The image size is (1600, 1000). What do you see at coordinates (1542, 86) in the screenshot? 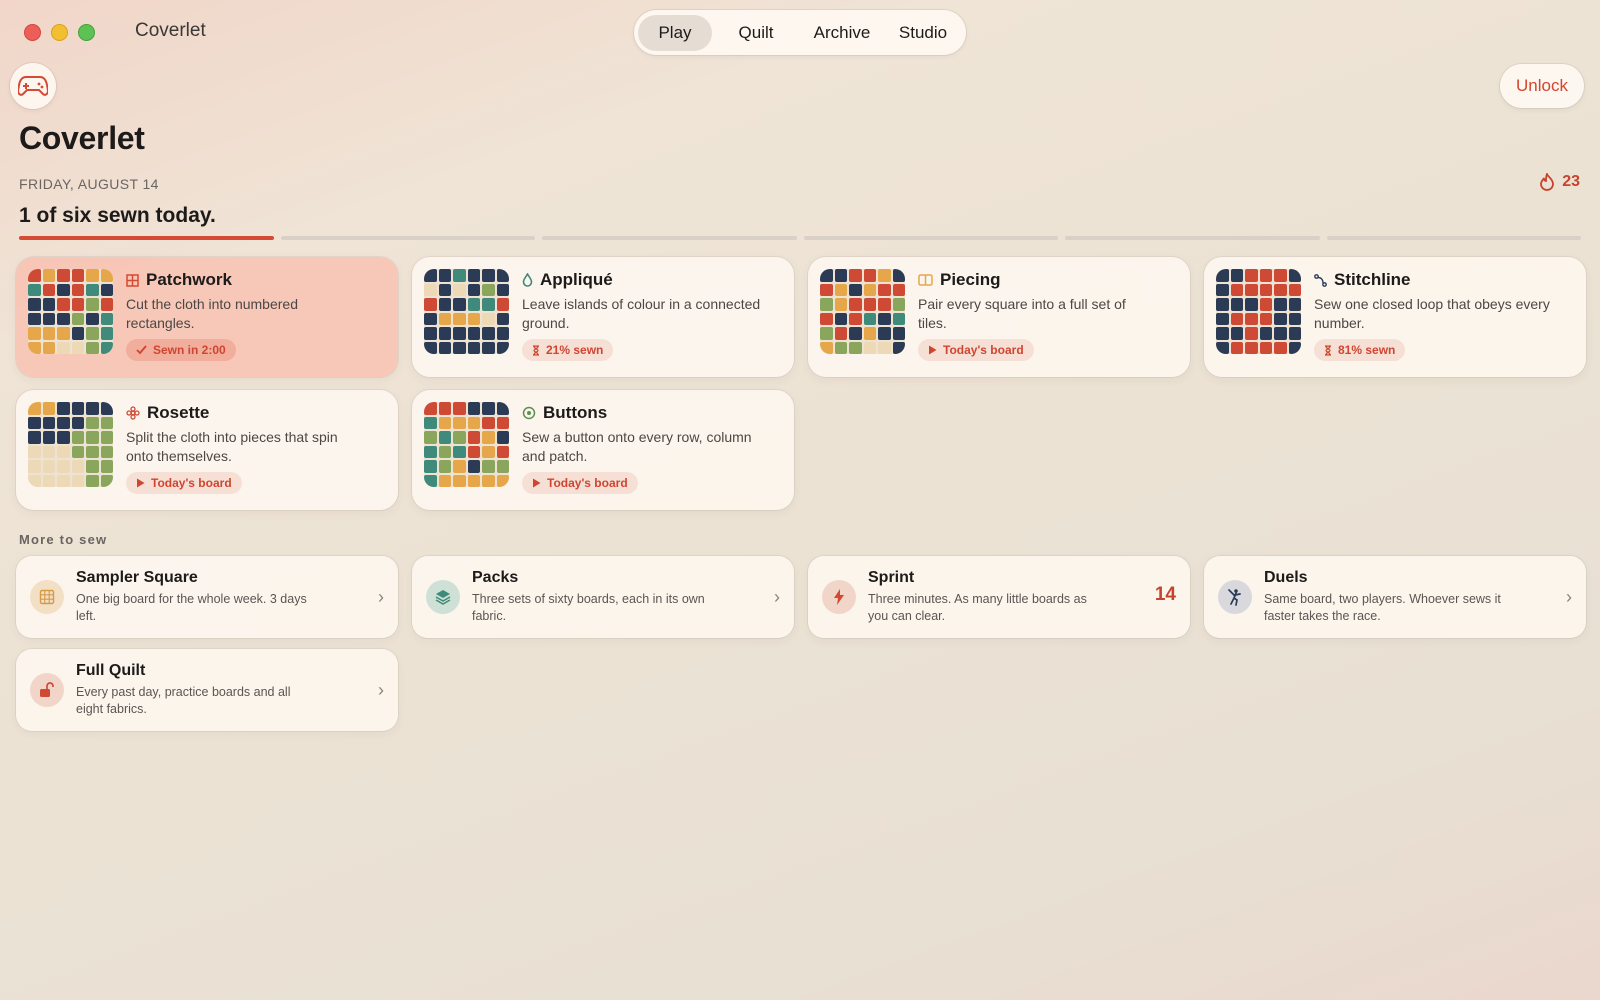
I see `unlock-button: Unlock` at bounding box center [1542, 86].